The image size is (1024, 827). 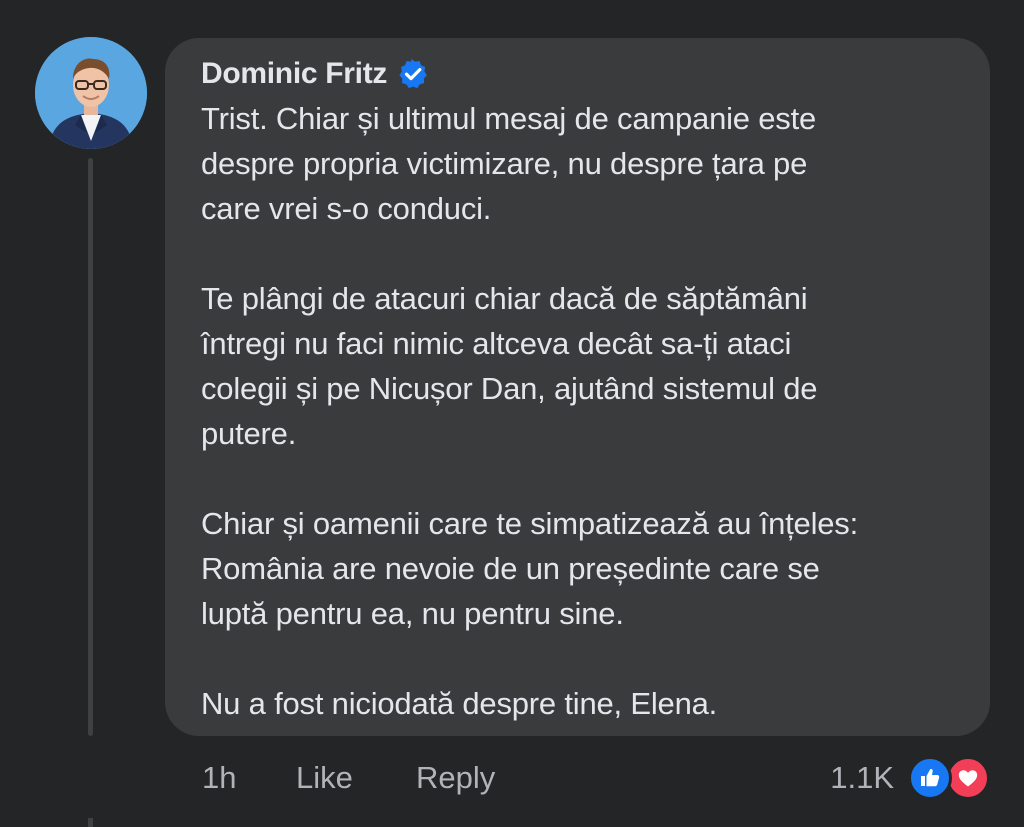 I want to click on text-line: care vrei s-o conduci., so click(x=346, y=208).